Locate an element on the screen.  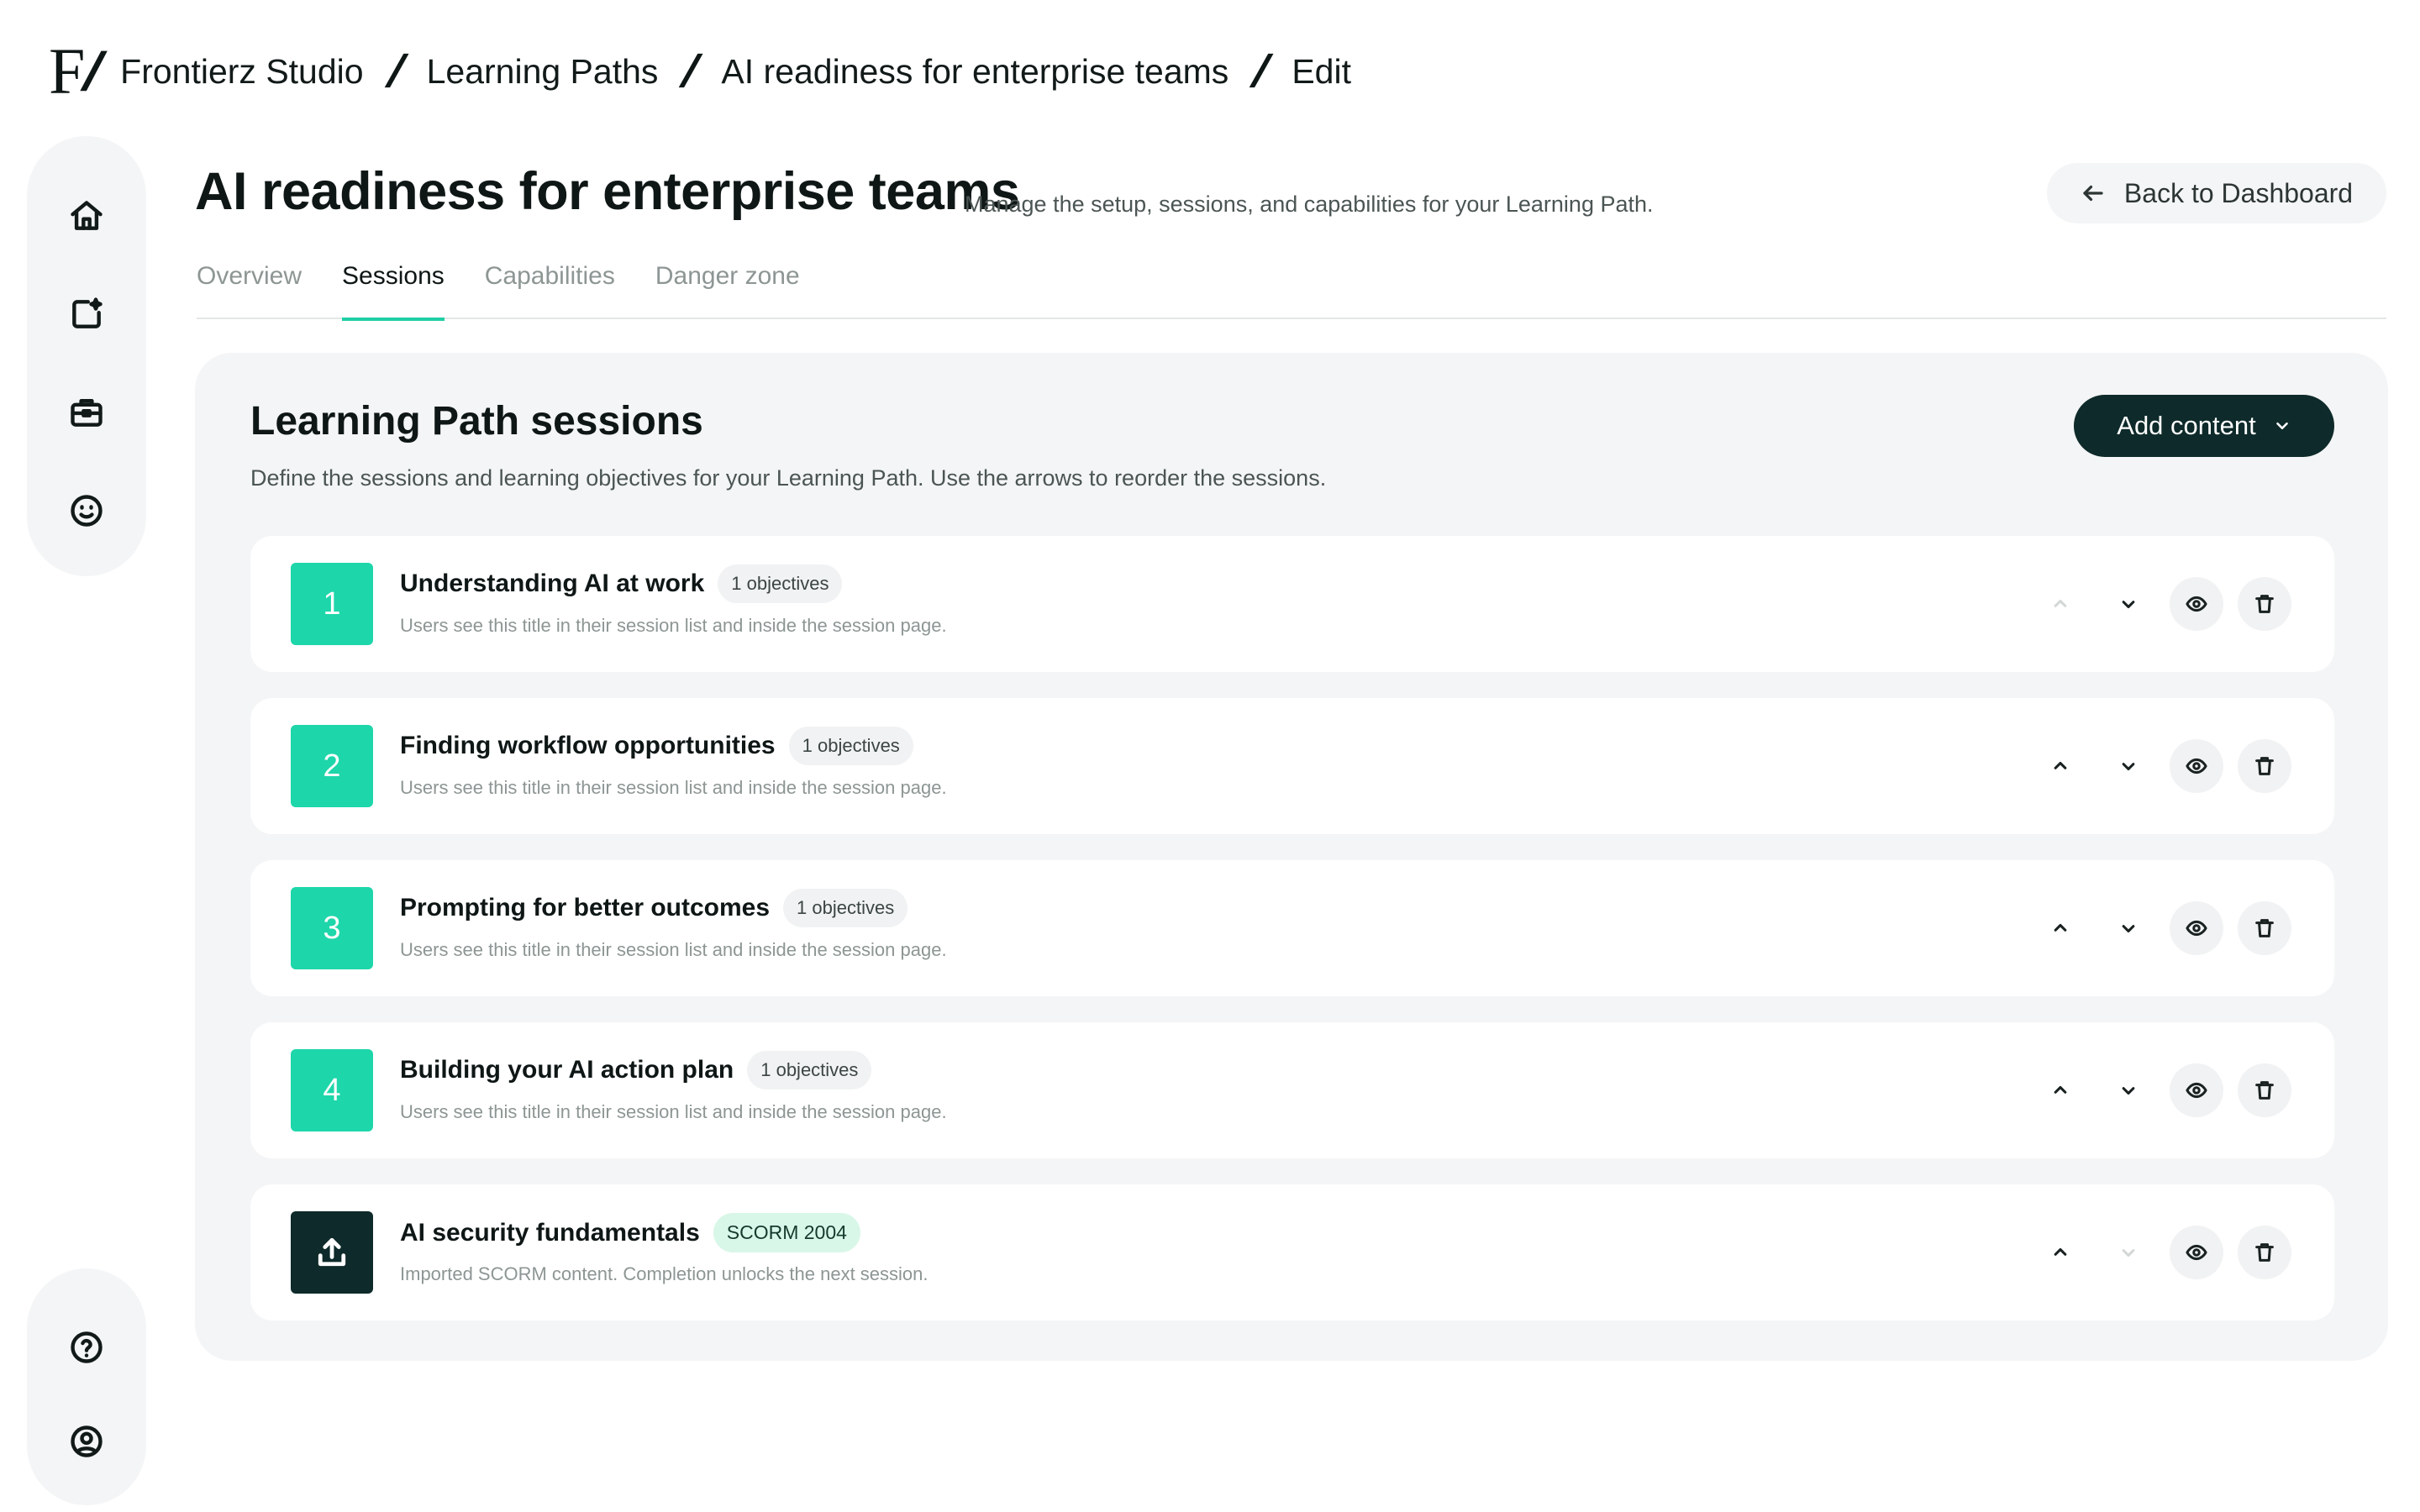
breadcrumb-edit: Edit is located at coordinates (1321, 71).